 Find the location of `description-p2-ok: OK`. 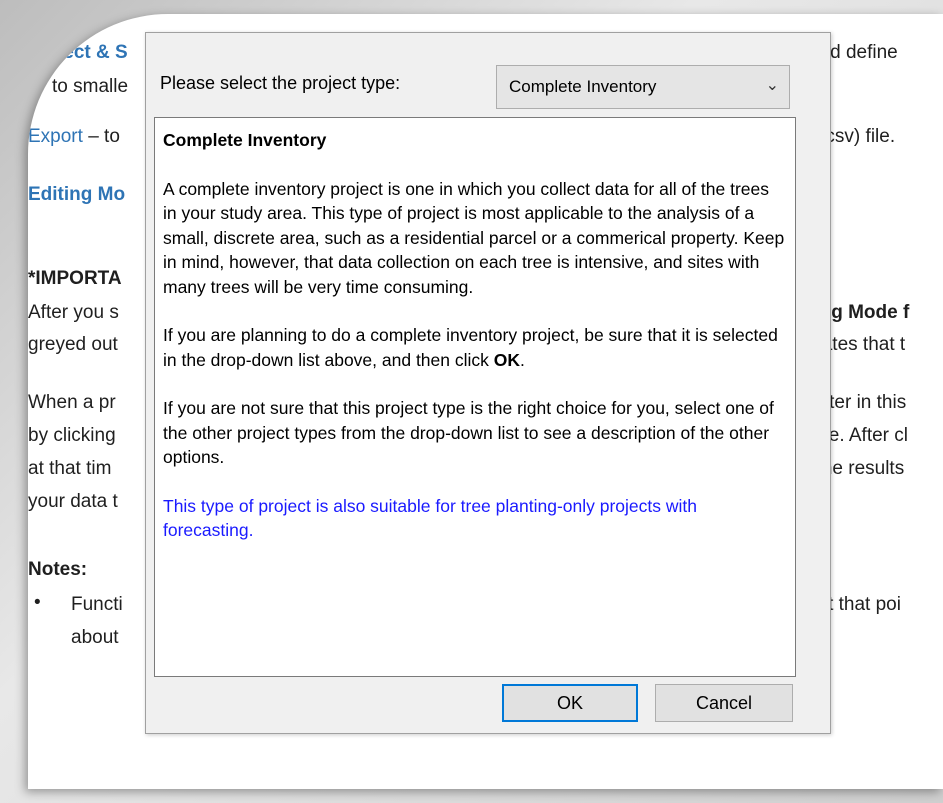

description-p2-ok: OK is located at coordinates (506, 359).